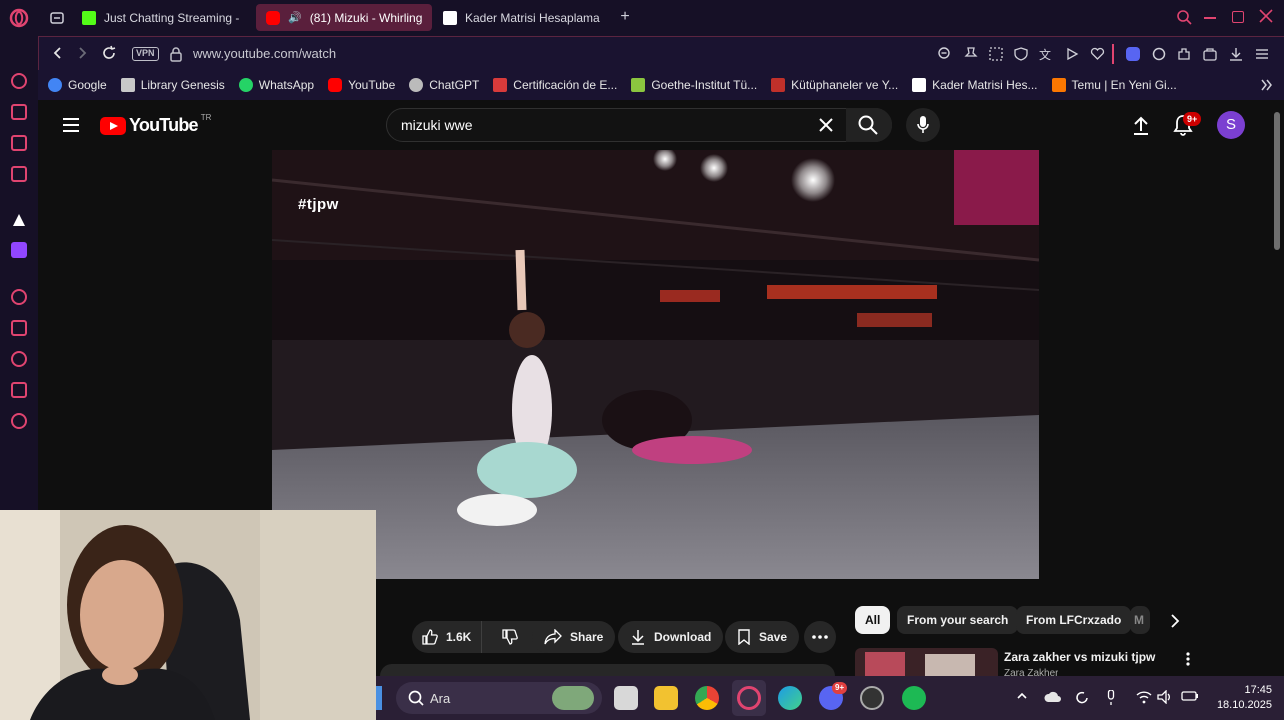 This screenshot has height=720, width=1284. I want to click on tab-kader: Kader Matrisi Hesaplama, so click(521, 17).